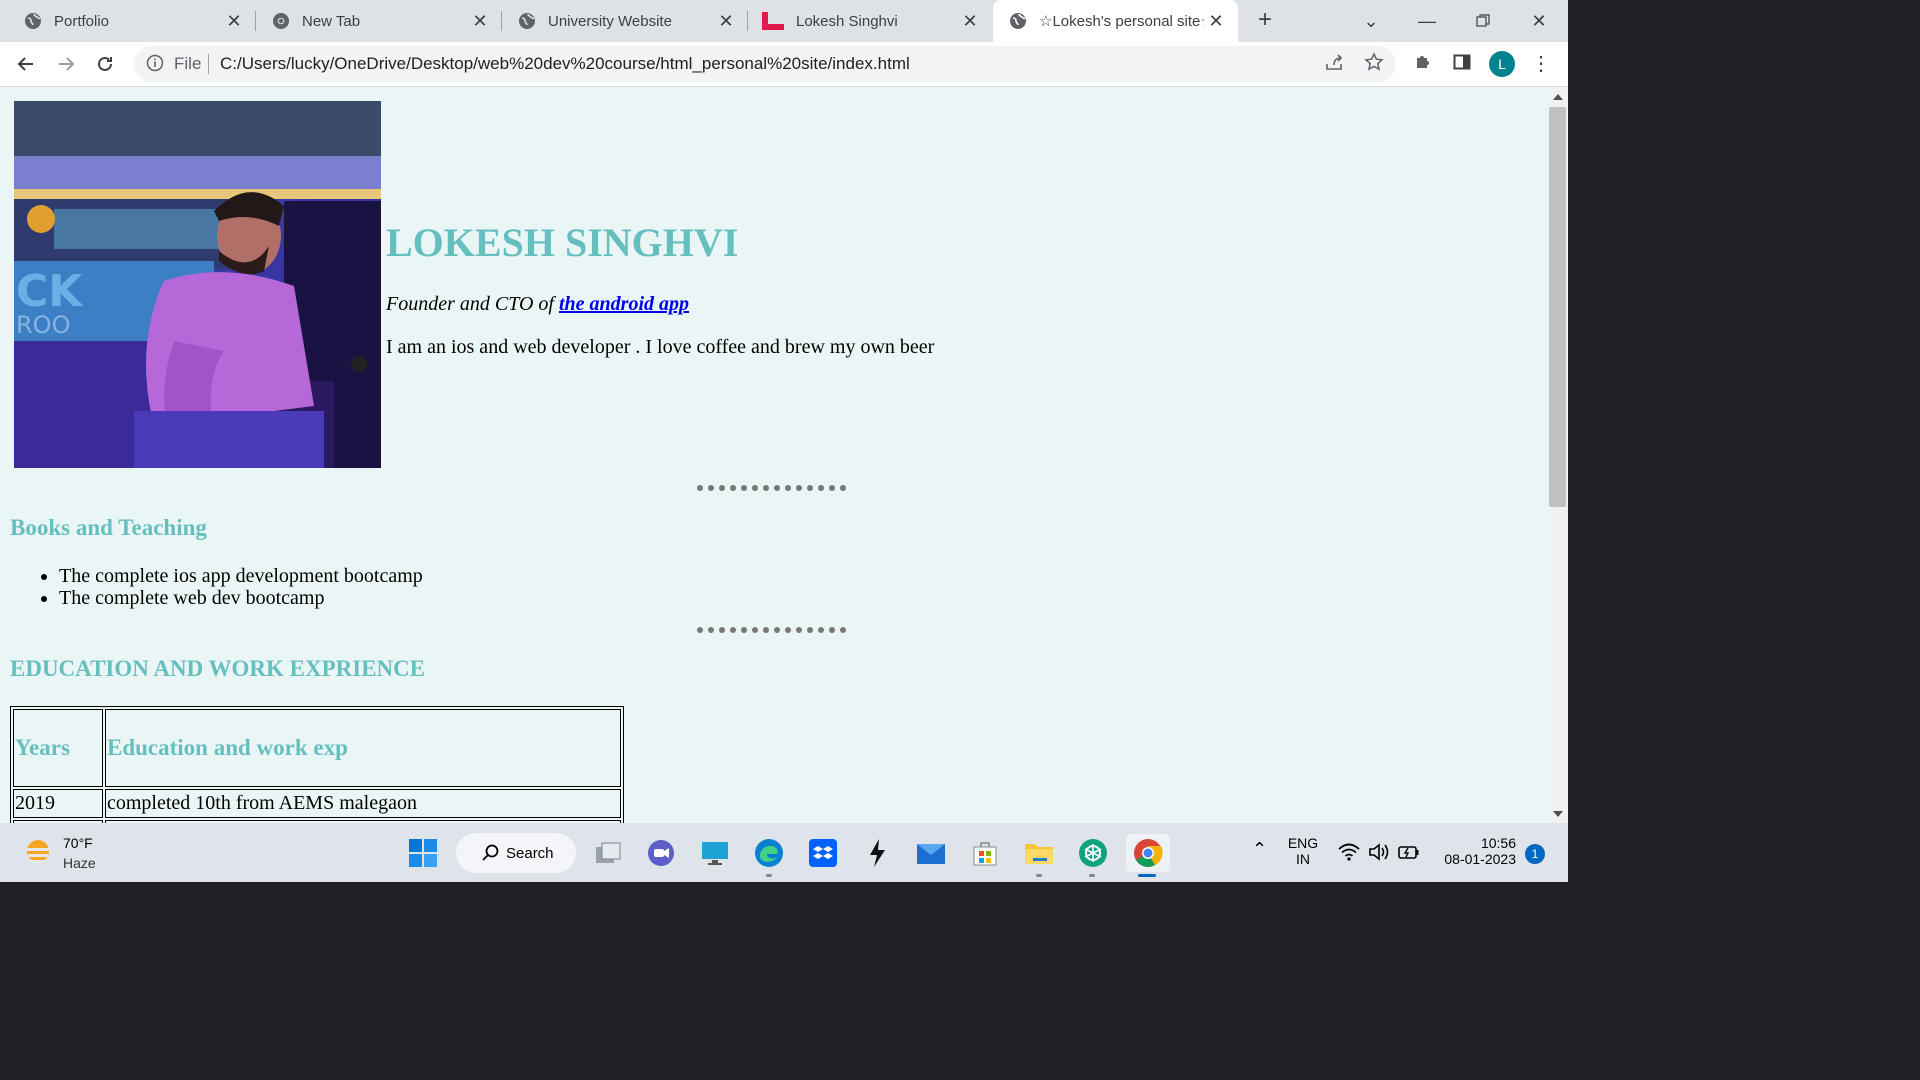  Describe the element at coordinates (823, 853) in the screenshot. I see `dropbox-icon` at that location.